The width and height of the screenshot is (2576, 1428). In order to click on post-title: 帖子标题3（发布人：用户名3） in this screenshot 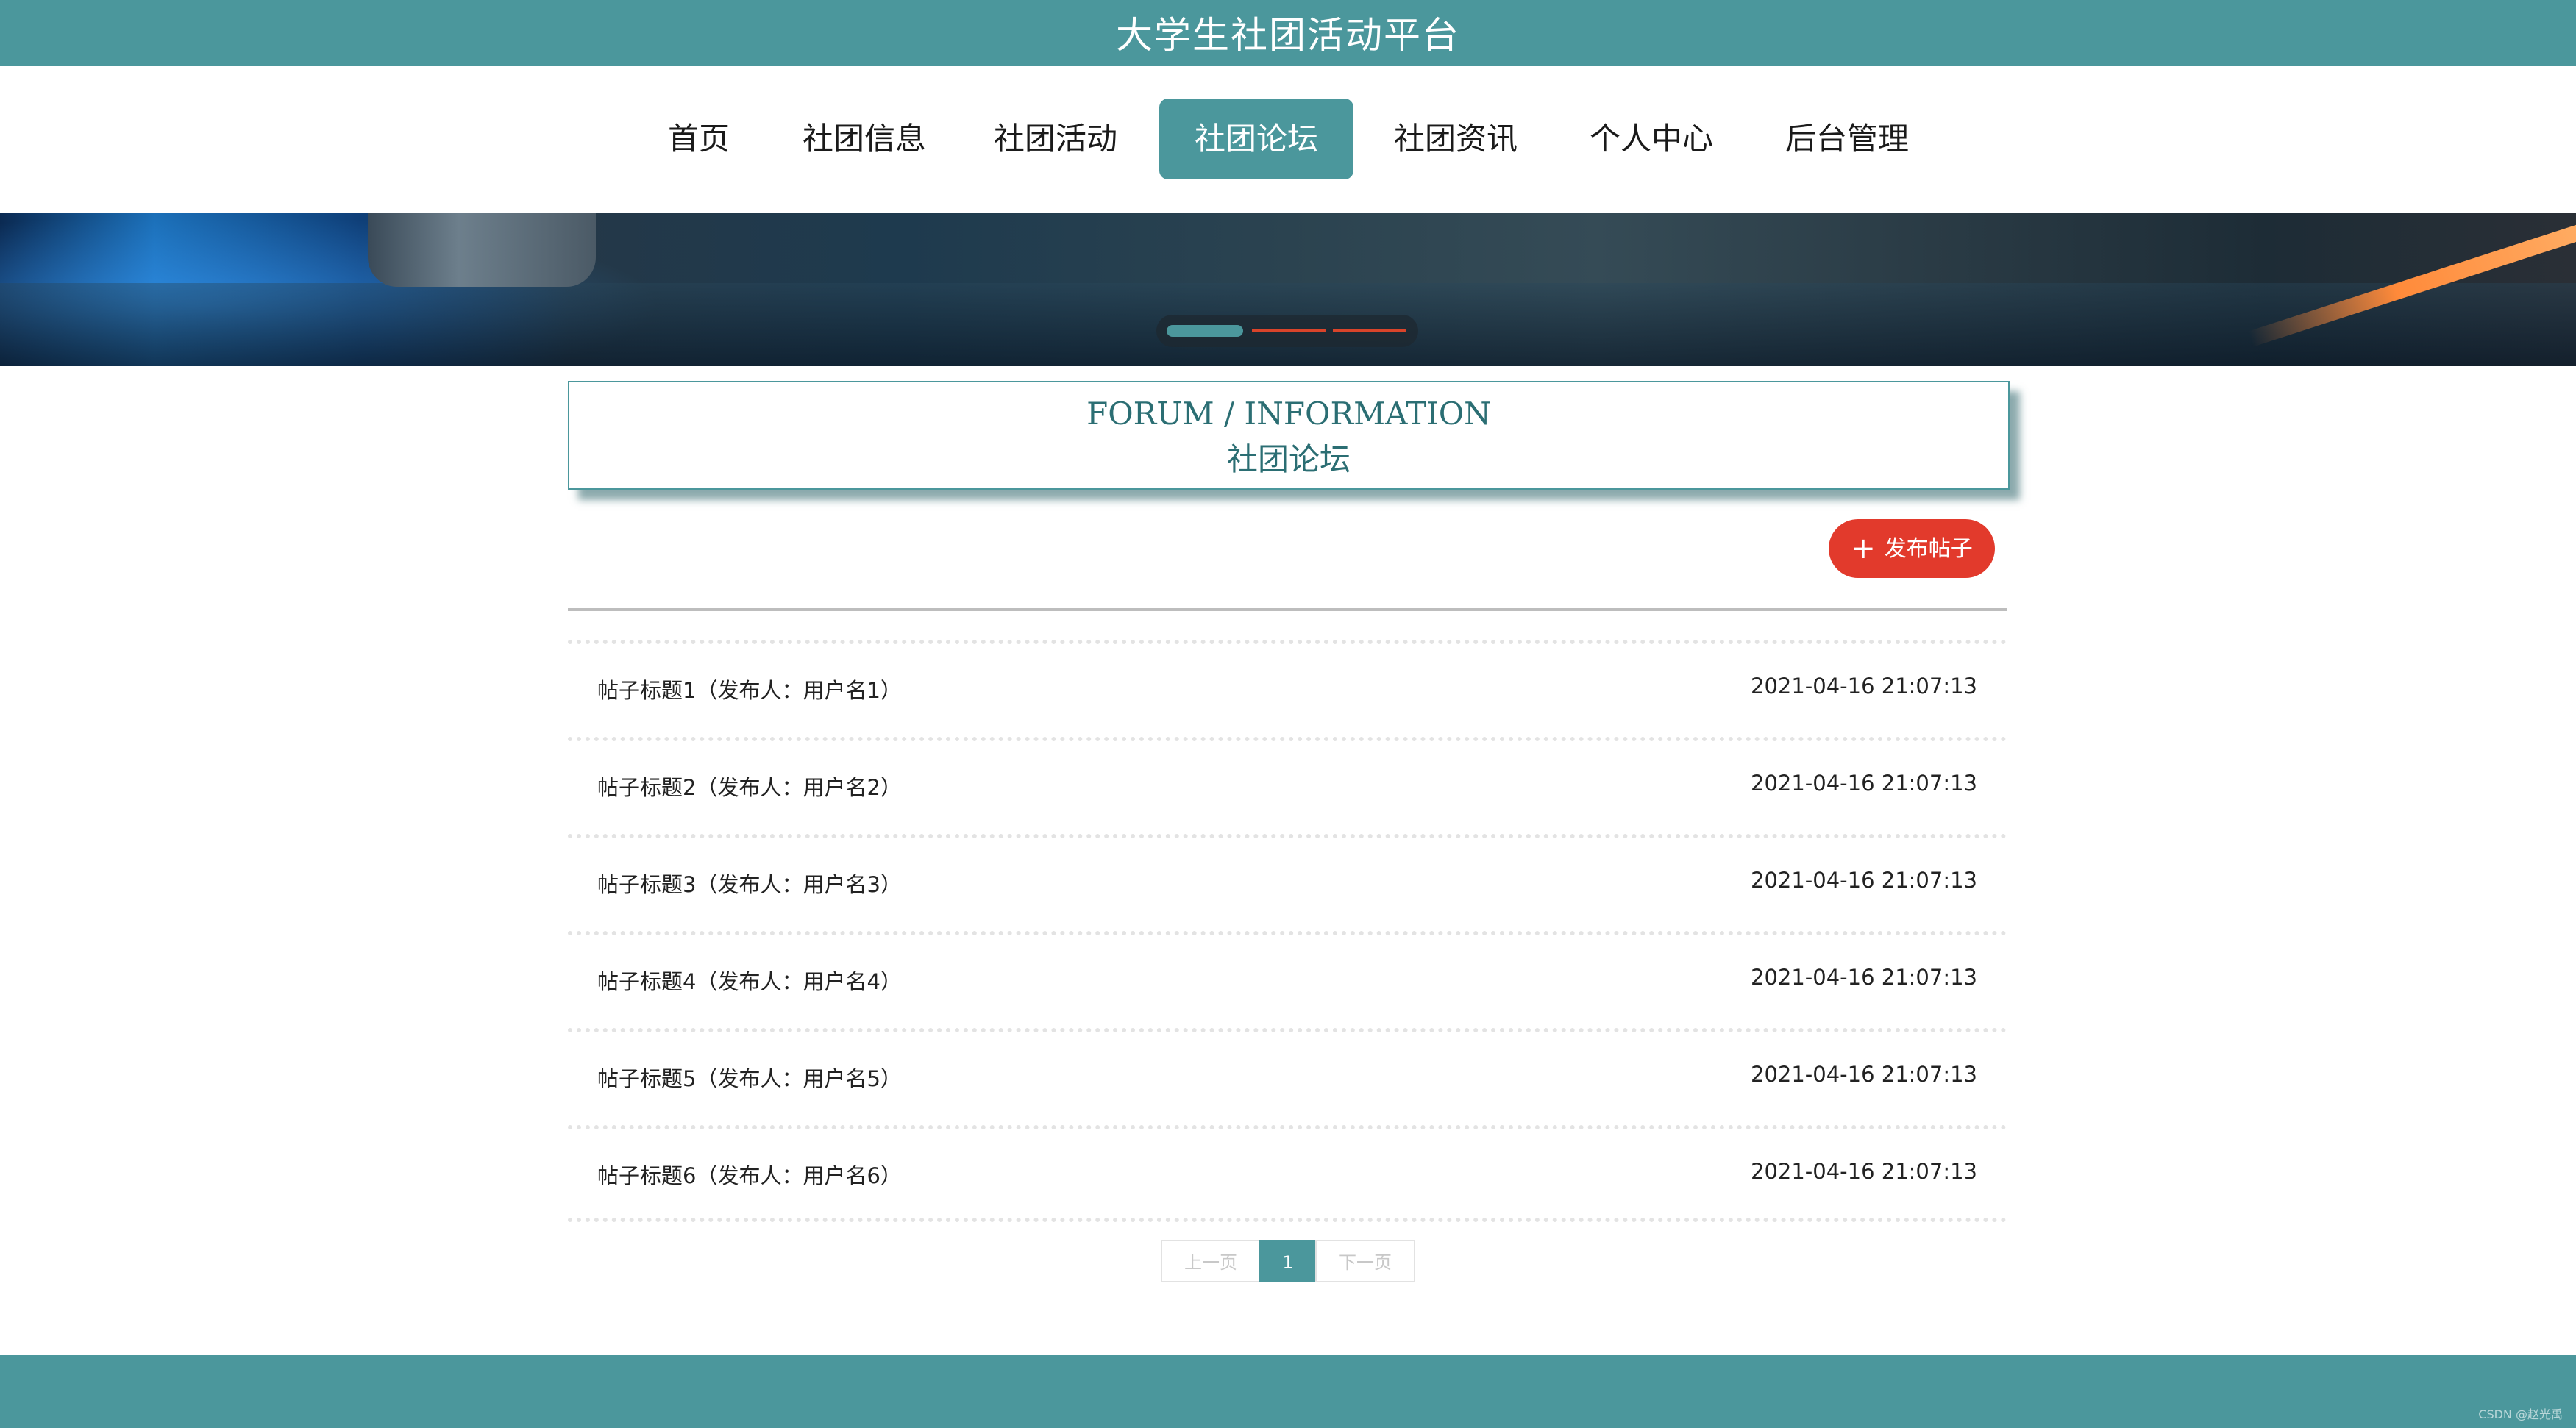, I will do `click(749, 884)`.